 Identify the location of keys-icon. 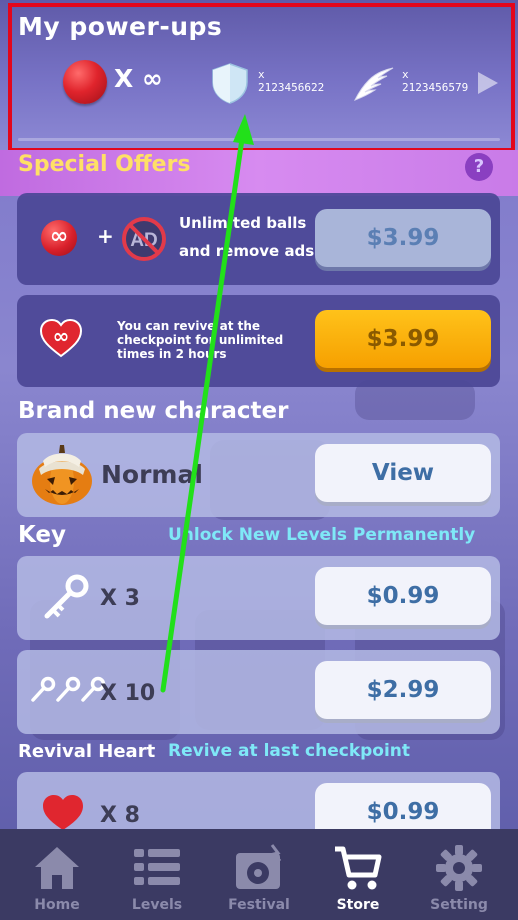
(68, 689).